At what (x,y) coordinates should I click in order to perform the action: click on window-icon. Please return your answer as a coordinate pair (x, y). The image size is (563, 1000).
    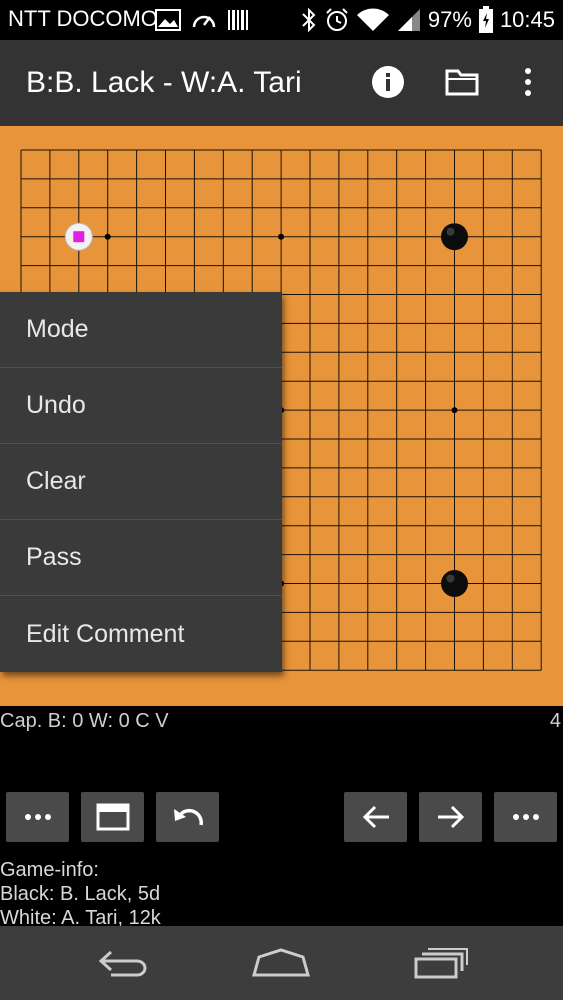
    Looking at the image, I should click on (112, 817).